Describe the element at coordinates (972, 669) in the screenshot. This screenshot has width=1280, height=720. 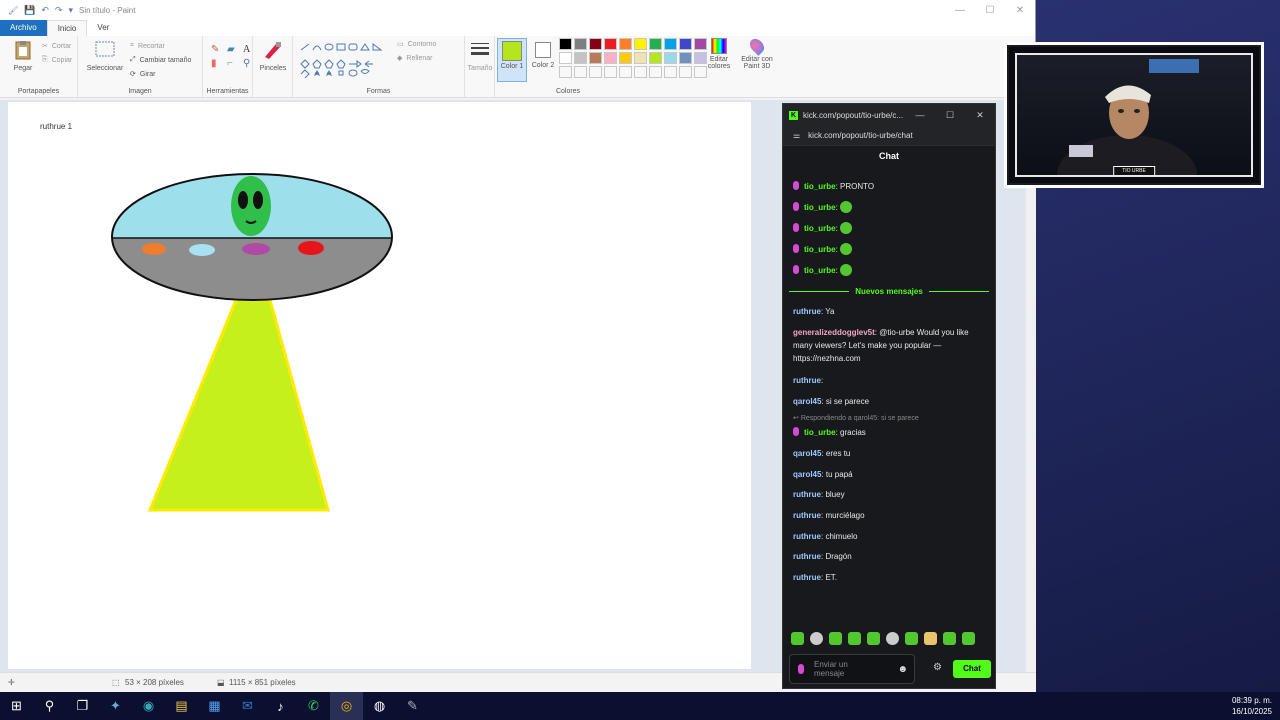
I see `send-chat-button: Chat` at that location.